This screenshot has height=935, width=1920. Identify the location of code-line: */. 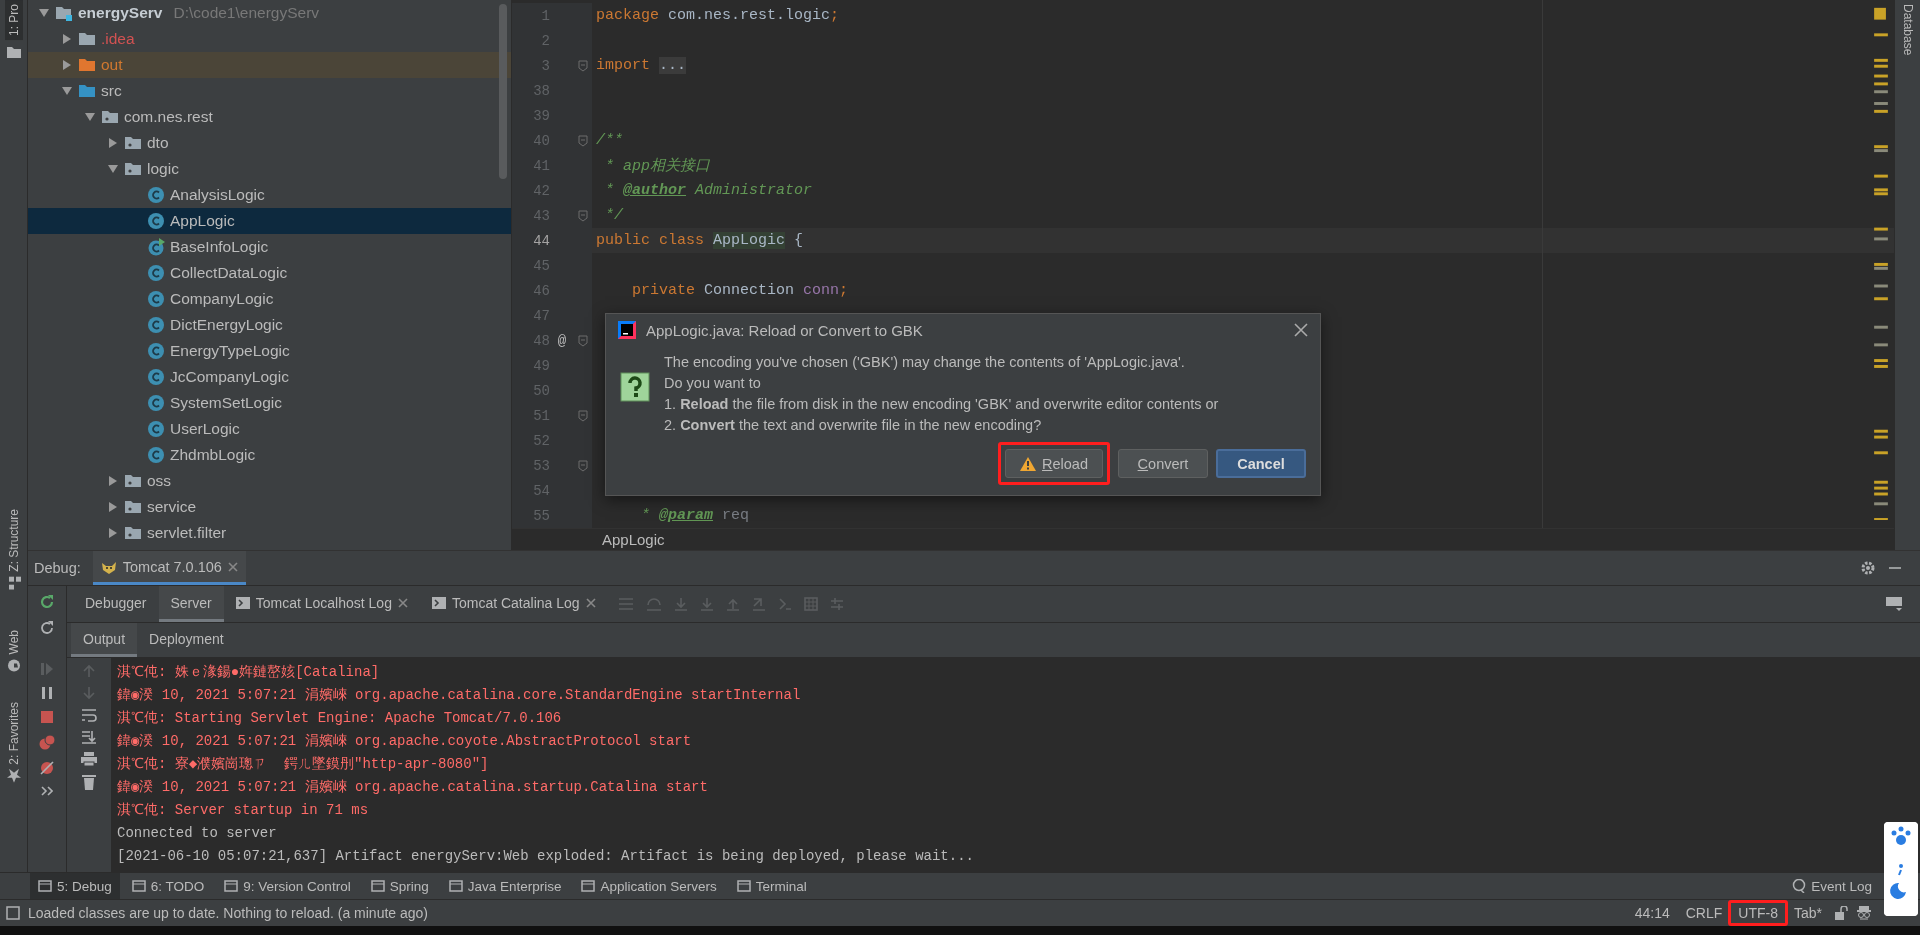
(613, 215).